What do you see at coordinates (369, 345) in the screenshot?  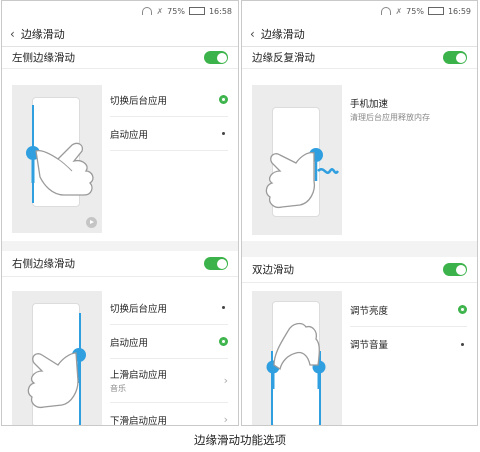 I see `option-label: 调节音量` at bounding box center [369, 345].